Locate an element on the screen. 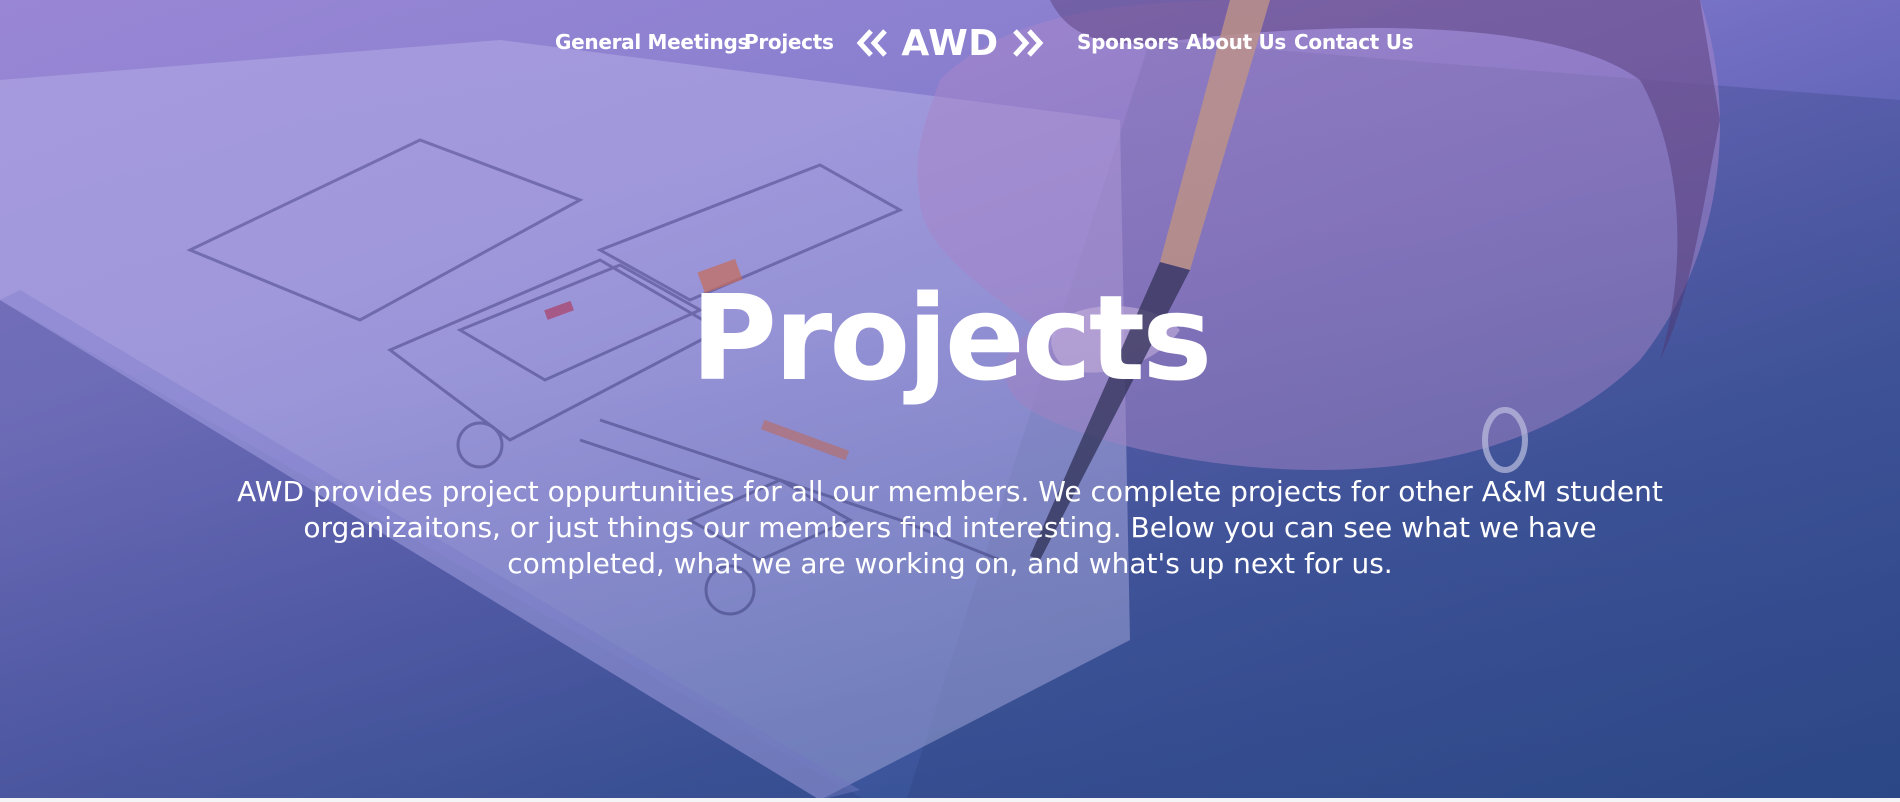  page-title: Projects is located at coordinates (951, 338).